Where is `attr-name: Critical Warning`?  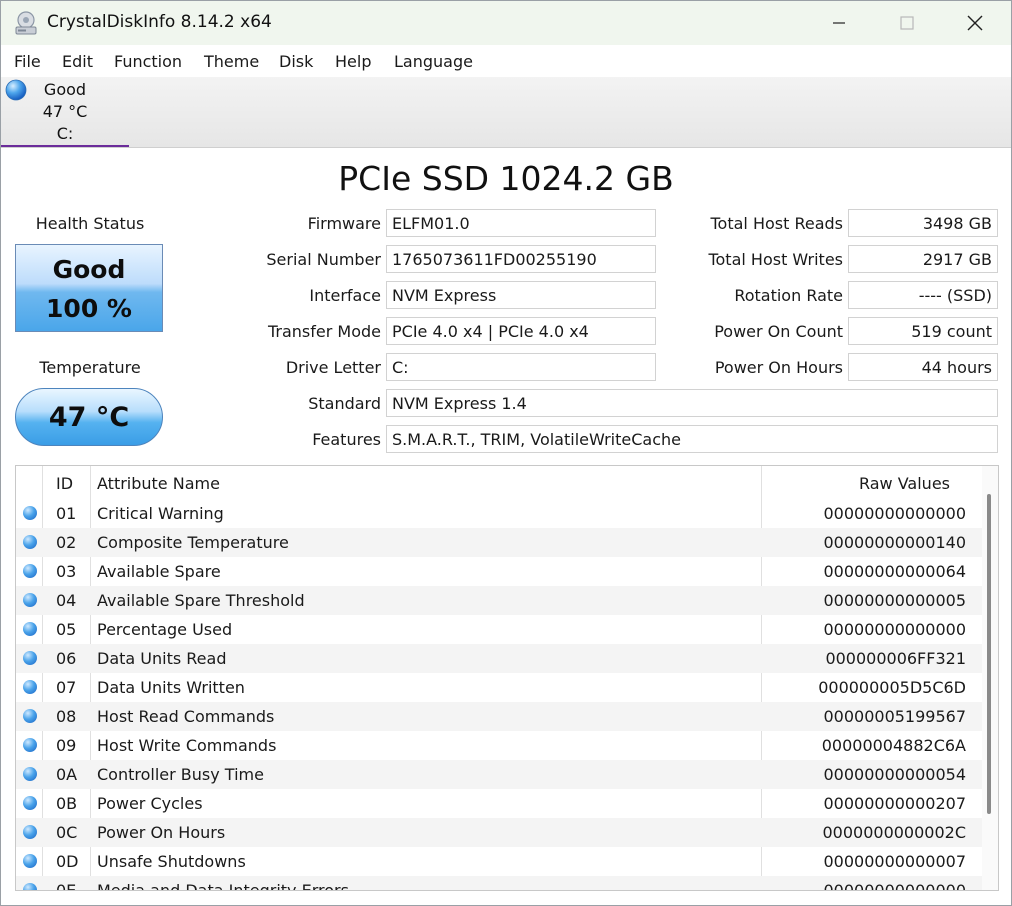 attr-name: Critical Warning is located at coordinates (160, 513).